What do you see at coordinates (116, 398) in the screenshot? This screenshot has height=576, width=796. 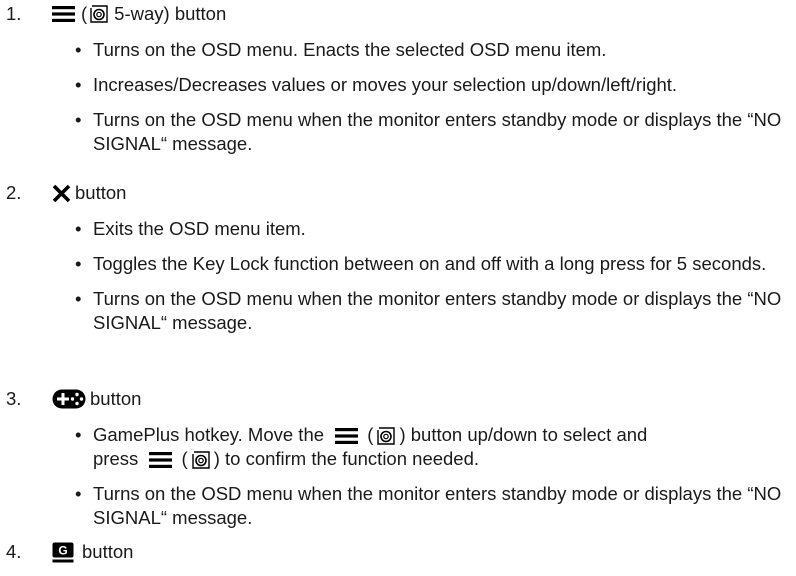 I see `item-3-head-text: button` at bounding box center [116, 398].